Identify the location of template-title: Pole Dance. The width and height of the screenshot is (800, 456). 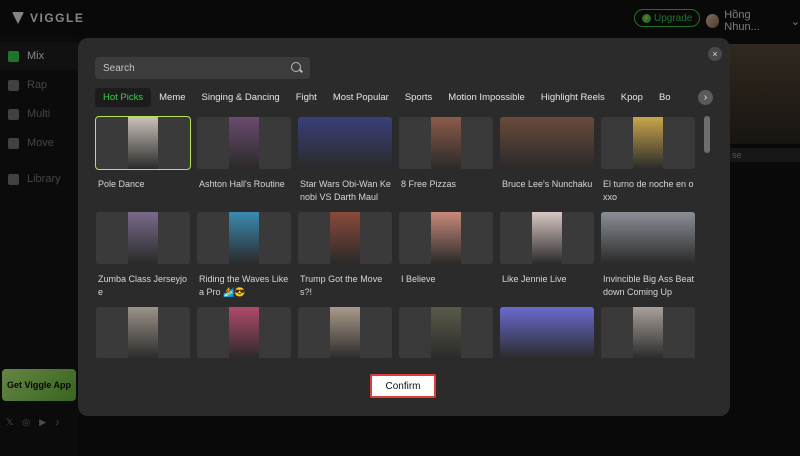
(121, 184).